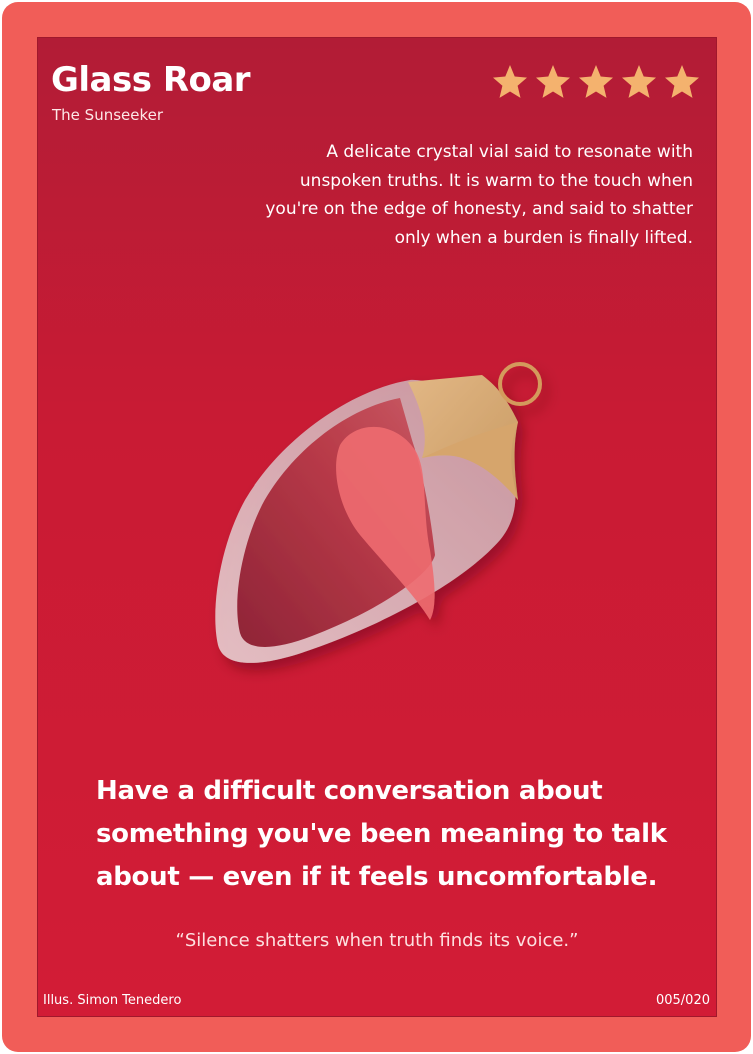  I want to click on card-title: Glass Roar, so click(151, 80).